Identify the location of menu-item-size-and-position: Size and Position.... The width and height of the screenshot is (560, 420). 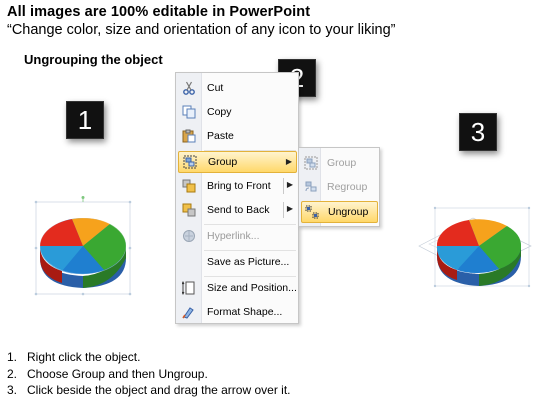
(237, 288).